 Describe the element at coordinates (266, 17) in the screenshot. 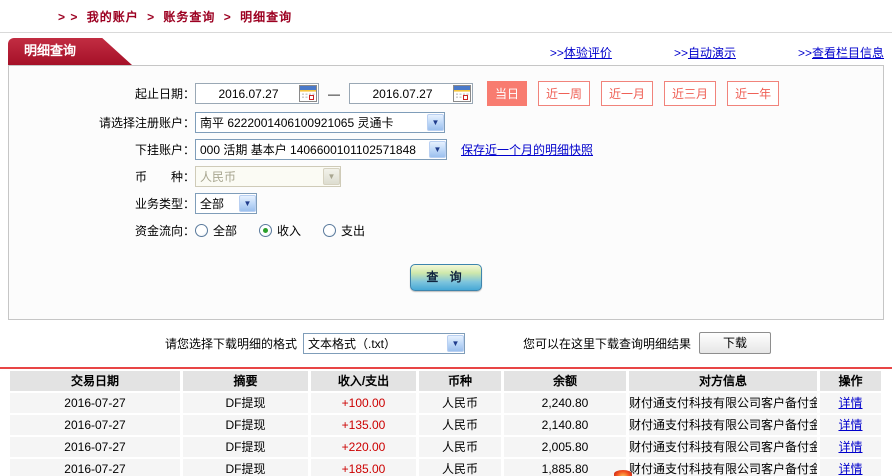

I see `breadcrumb-item-detail-query: 明细查询` at that location.